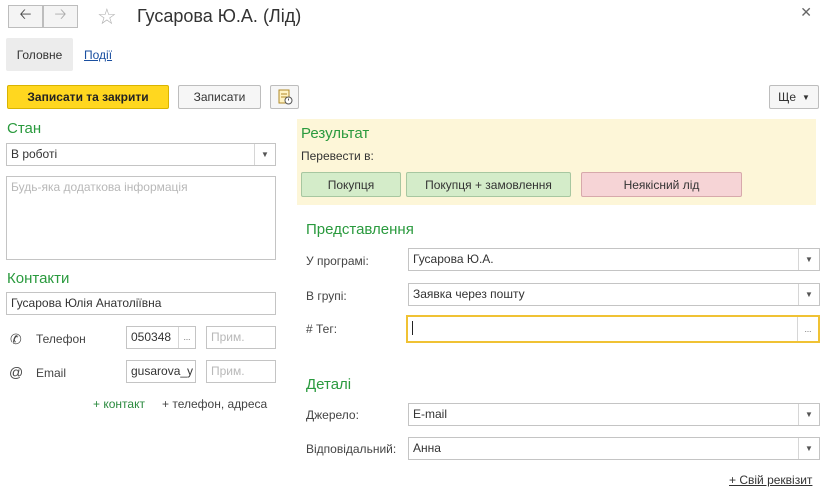 Image resolution: width=824 pixels, height=493 pixels. I want to click on convert-purchase-order-button: Покупця + замовлення, so click(488, 184).